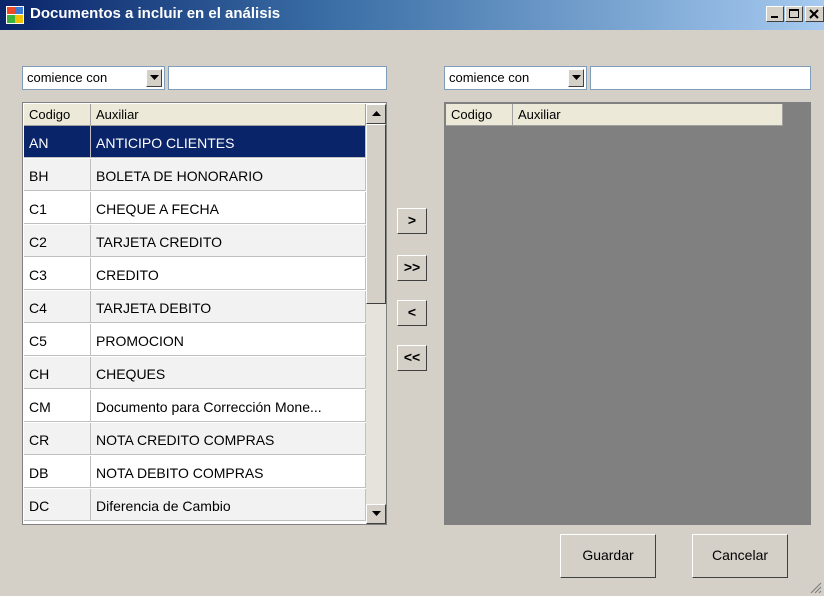 The height and width of the screenshot is (596, 824). I want to click on arrow-down-icon, so click(376, 513).